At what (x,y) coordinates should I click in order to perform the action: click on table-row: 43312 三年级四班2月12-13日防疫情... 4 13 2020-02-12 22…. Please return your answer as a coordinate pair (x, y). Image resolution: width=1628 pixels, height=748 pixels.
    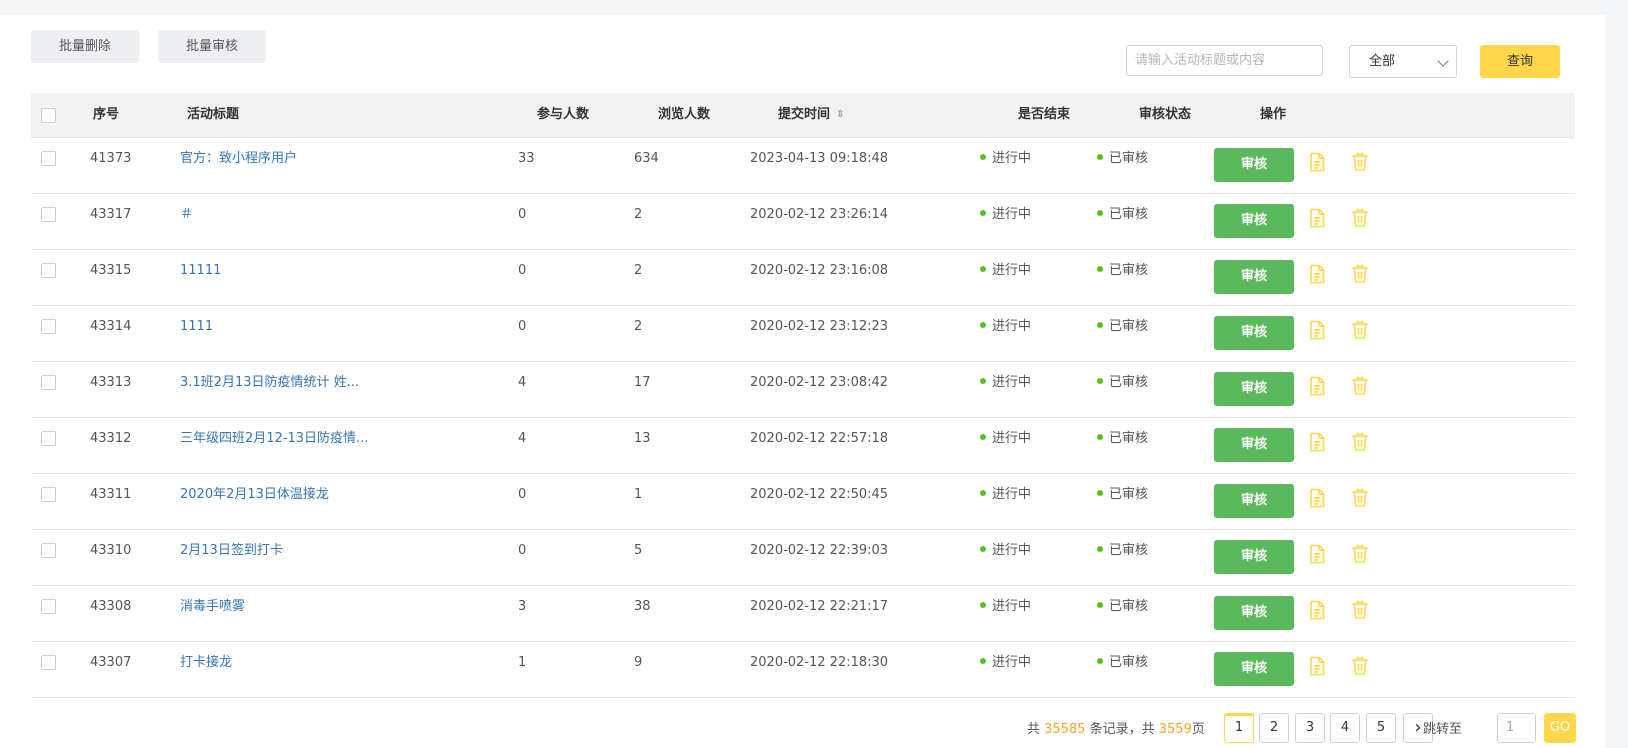
    Looking at the image, I should click on (803, 446).